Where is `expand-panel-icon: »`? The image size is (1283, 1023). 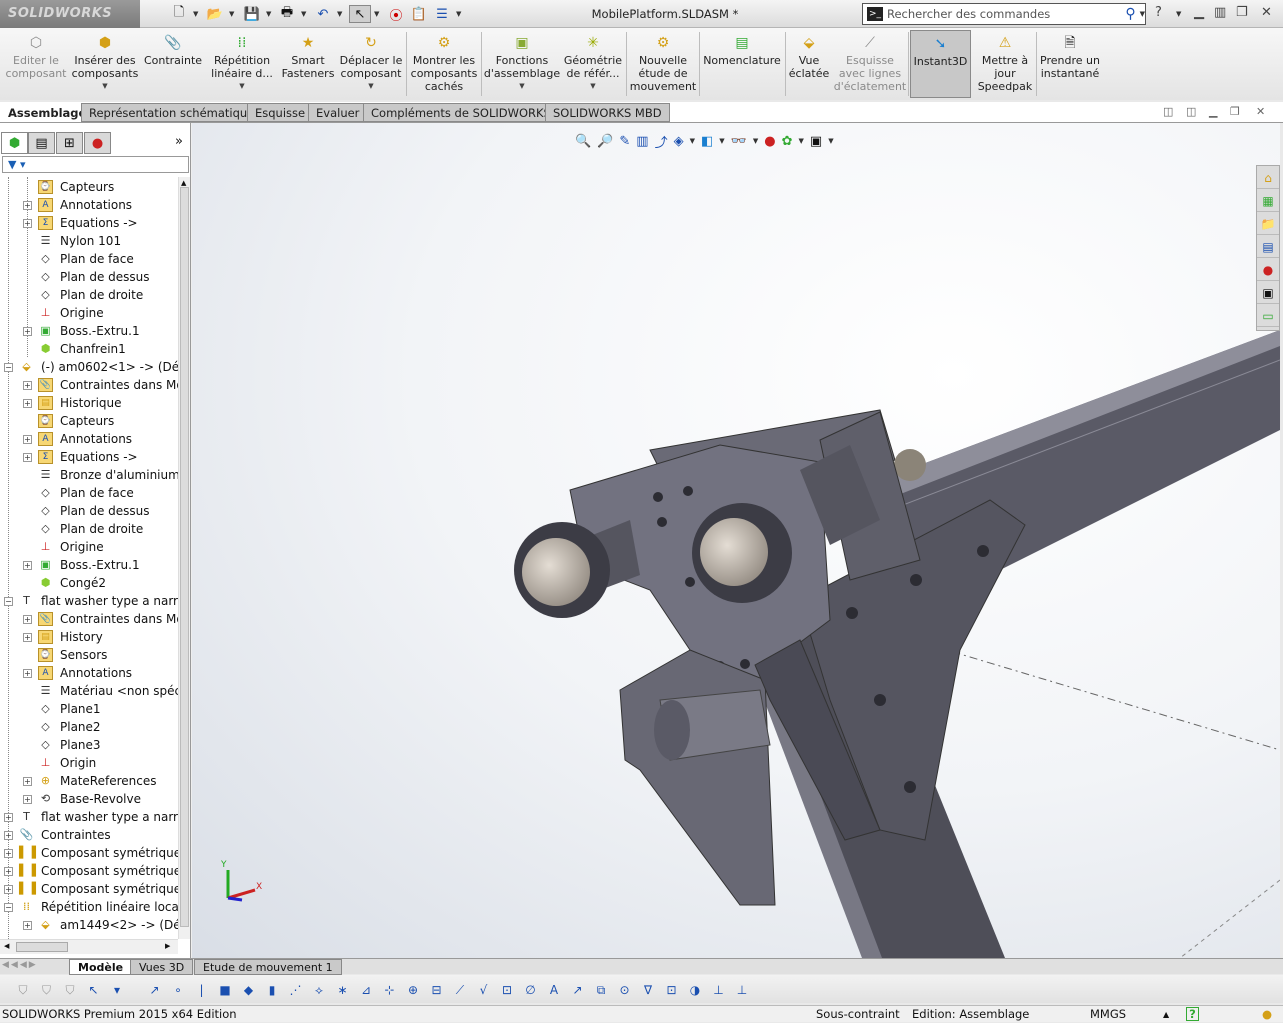 expand-panel-icon: » is located at coordinates (179, 141).